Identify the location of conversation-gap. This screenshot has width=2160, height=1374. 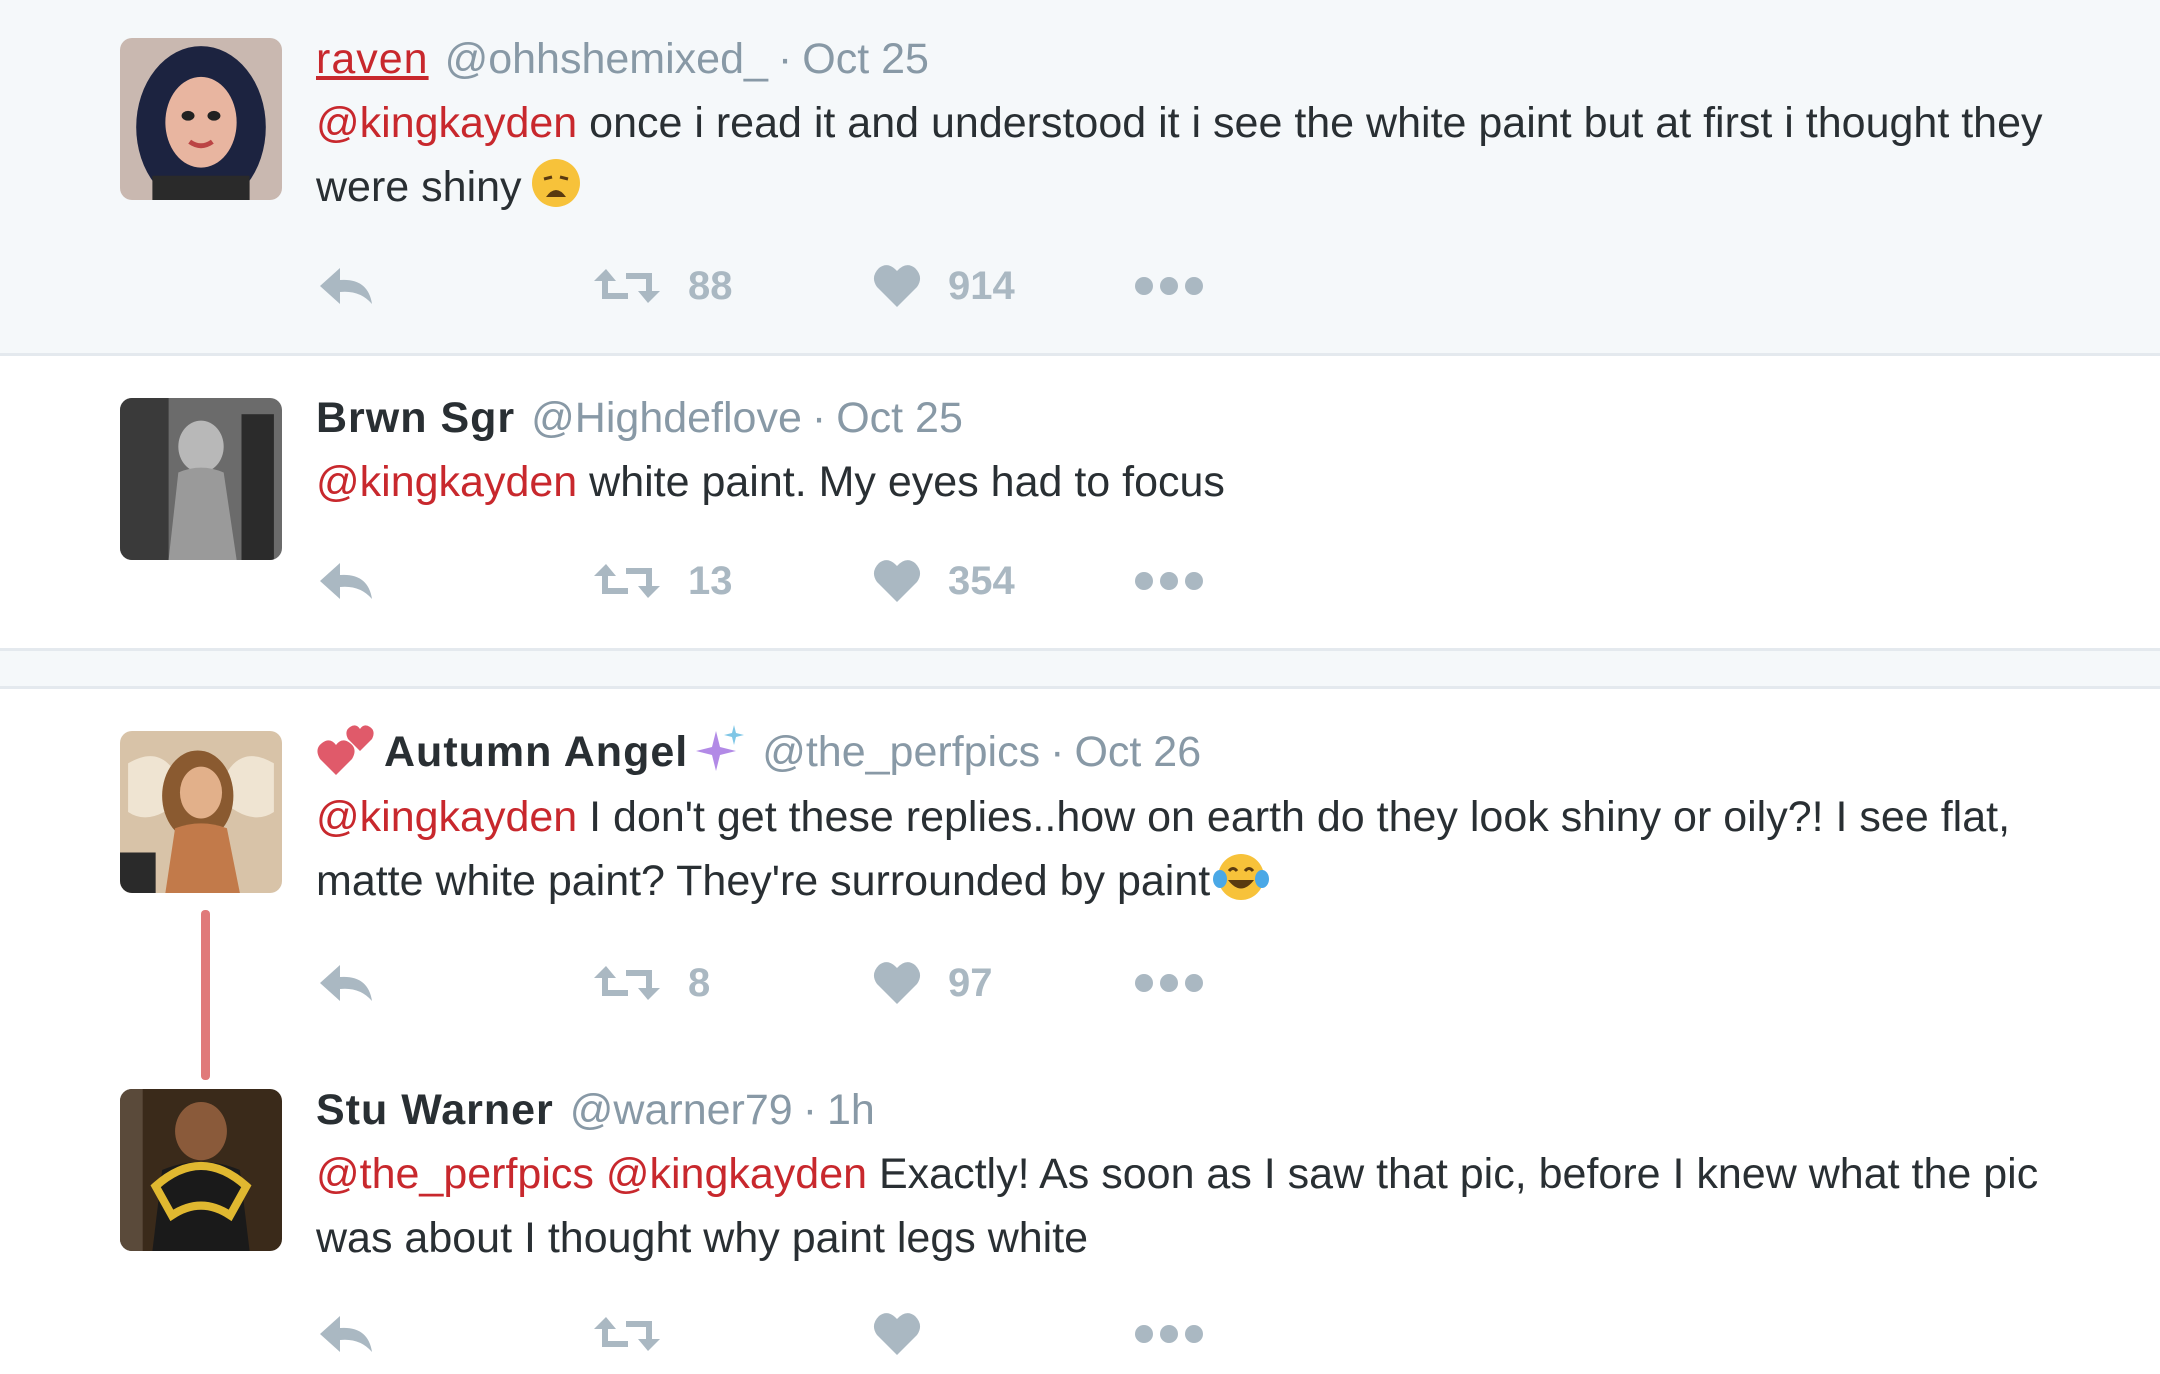
(1080, 668).